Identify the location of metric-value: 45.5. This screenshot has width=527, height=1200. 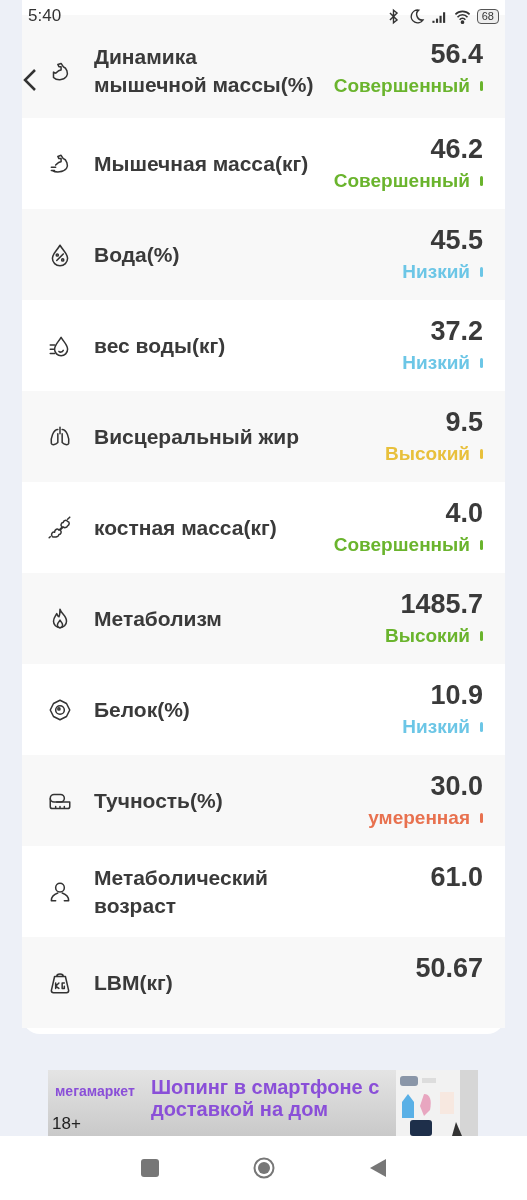
(456, 240).